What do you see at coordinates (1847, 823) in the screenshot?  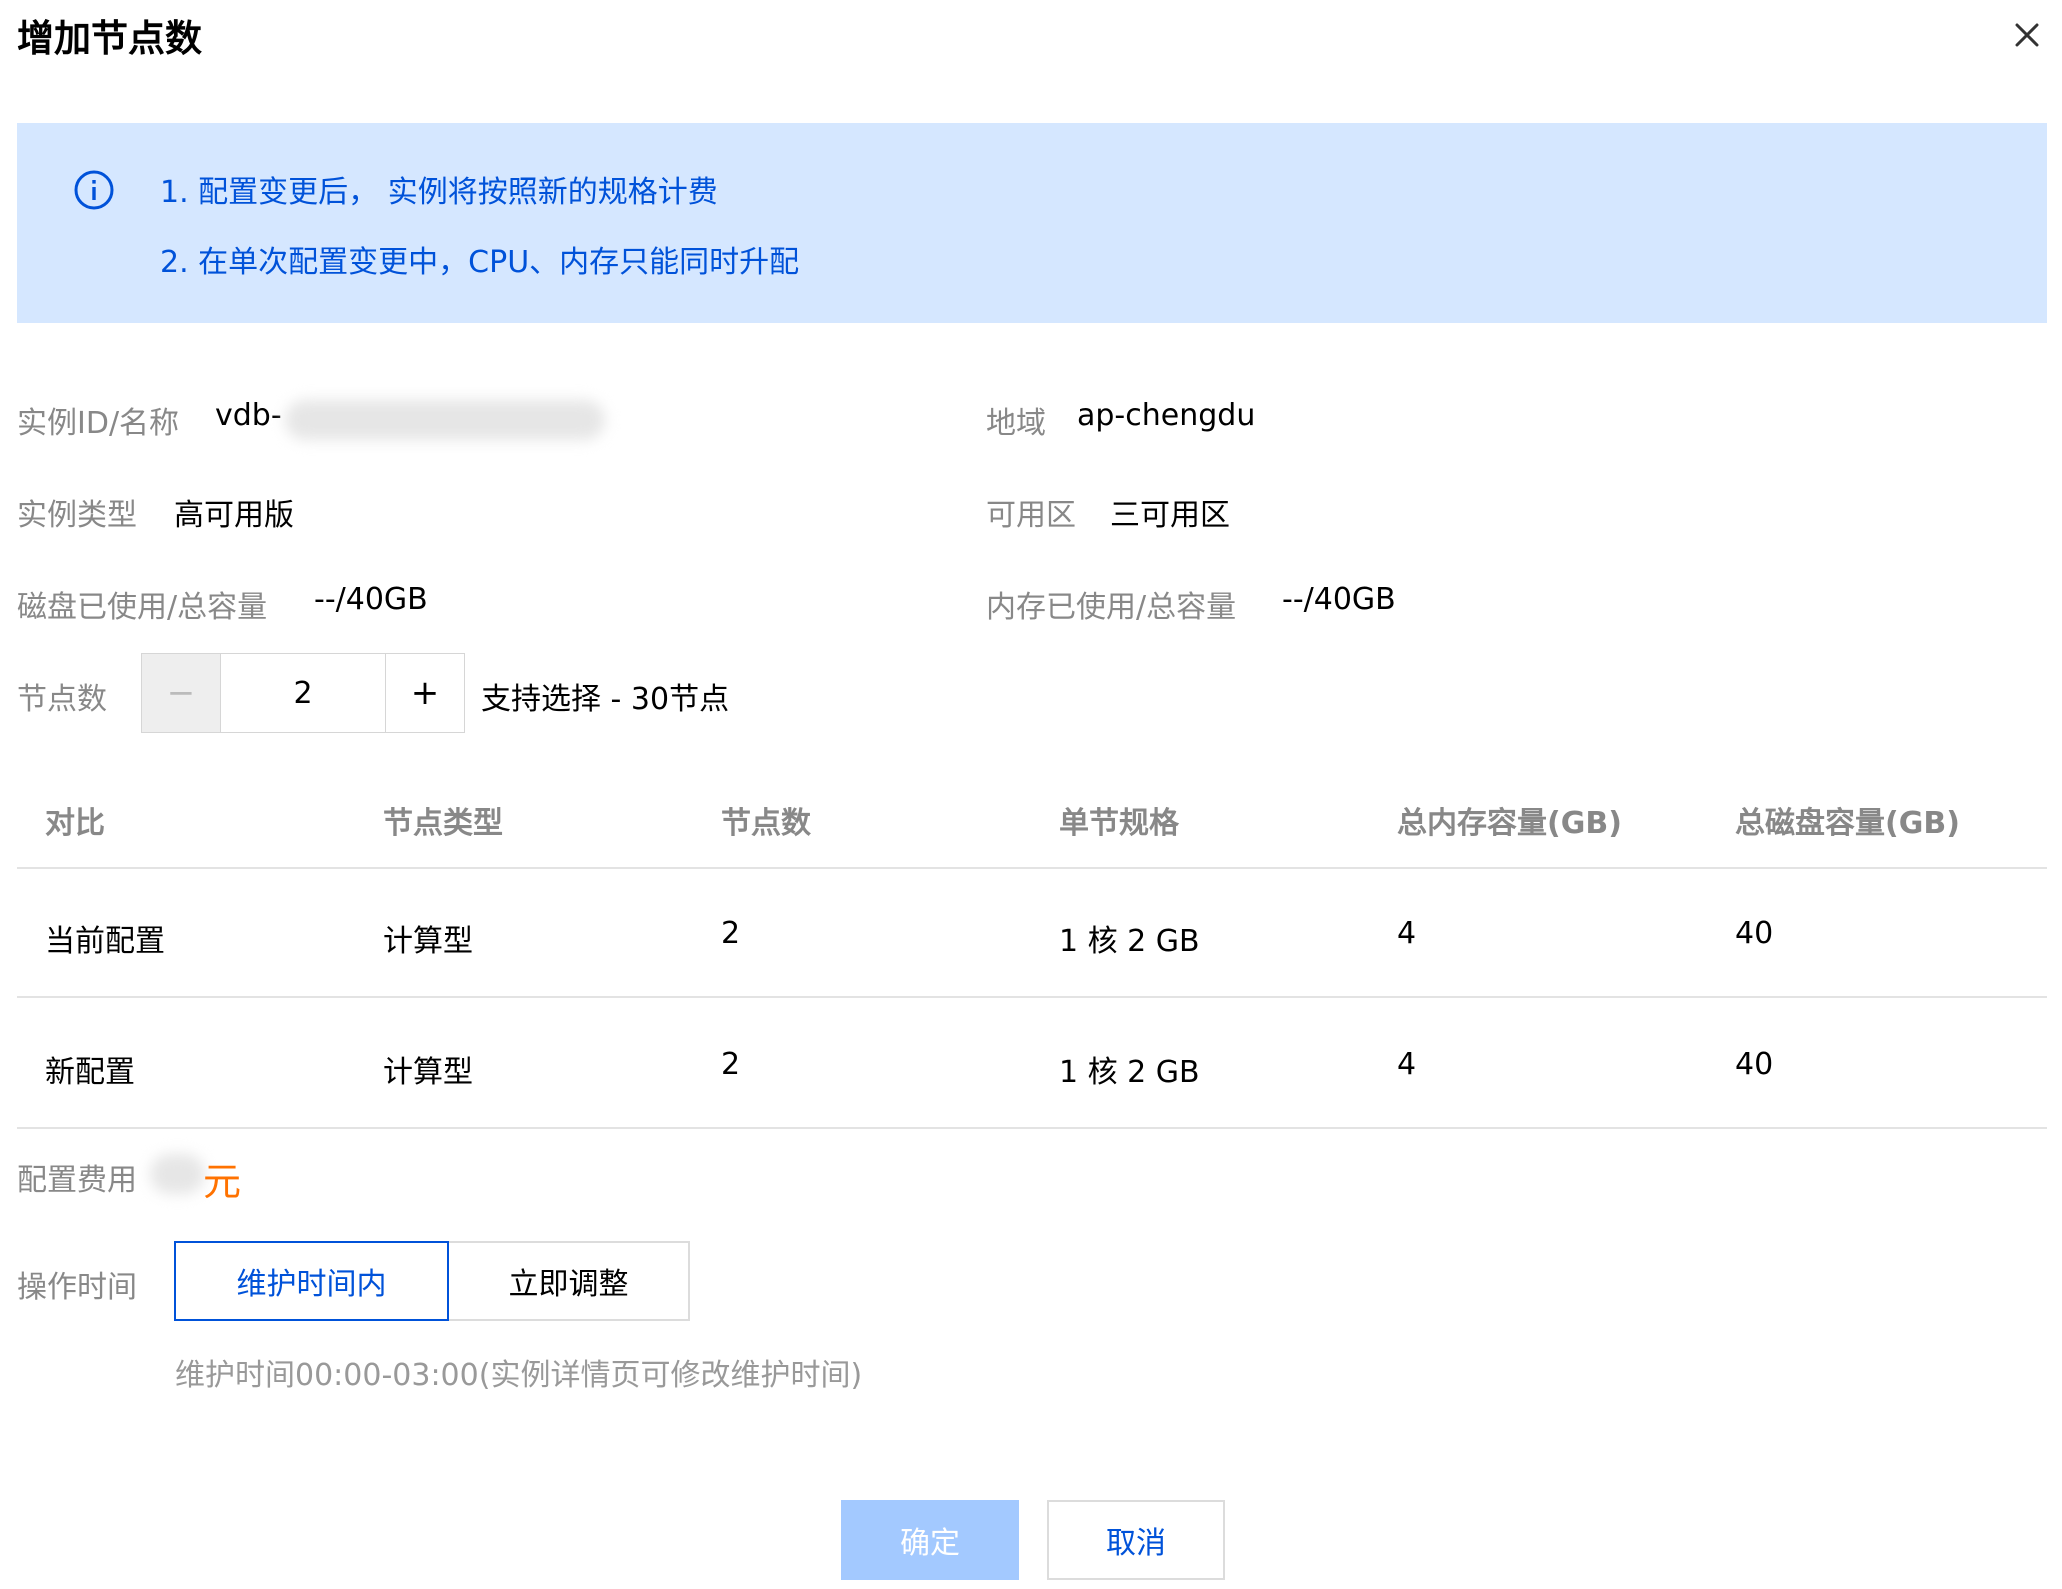 I see `table-header-total-disk: 总磁盘容量(GB)` at bounding box center [1847, 823].